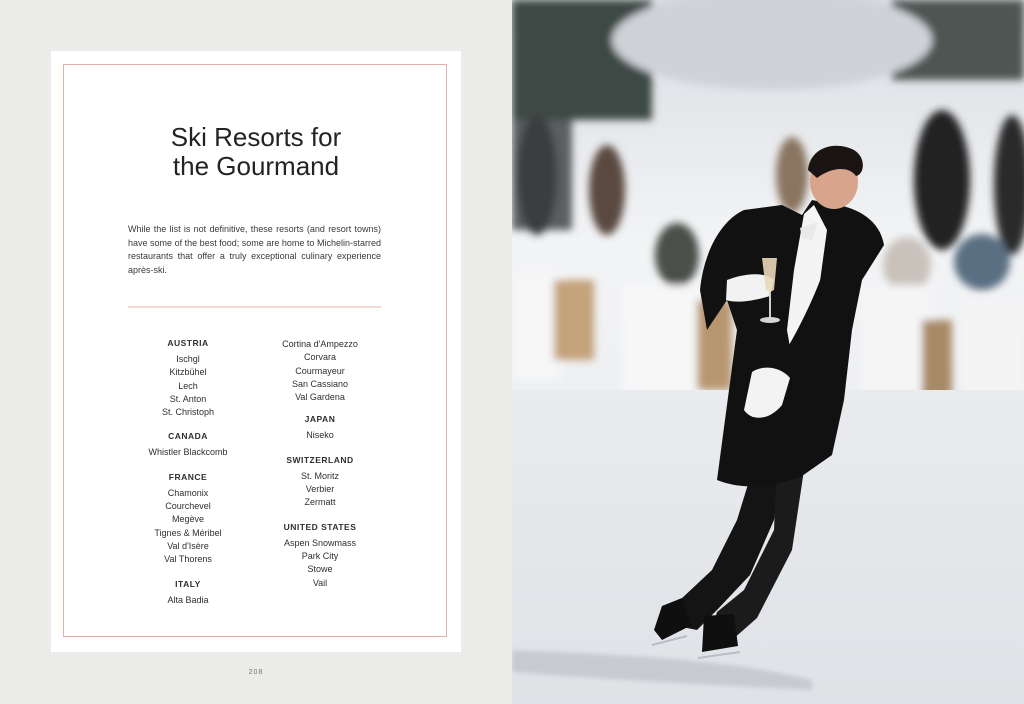 This screenshot has width=1024, height=704. I want to click on resort-name: Verbier, so click(320, 489).